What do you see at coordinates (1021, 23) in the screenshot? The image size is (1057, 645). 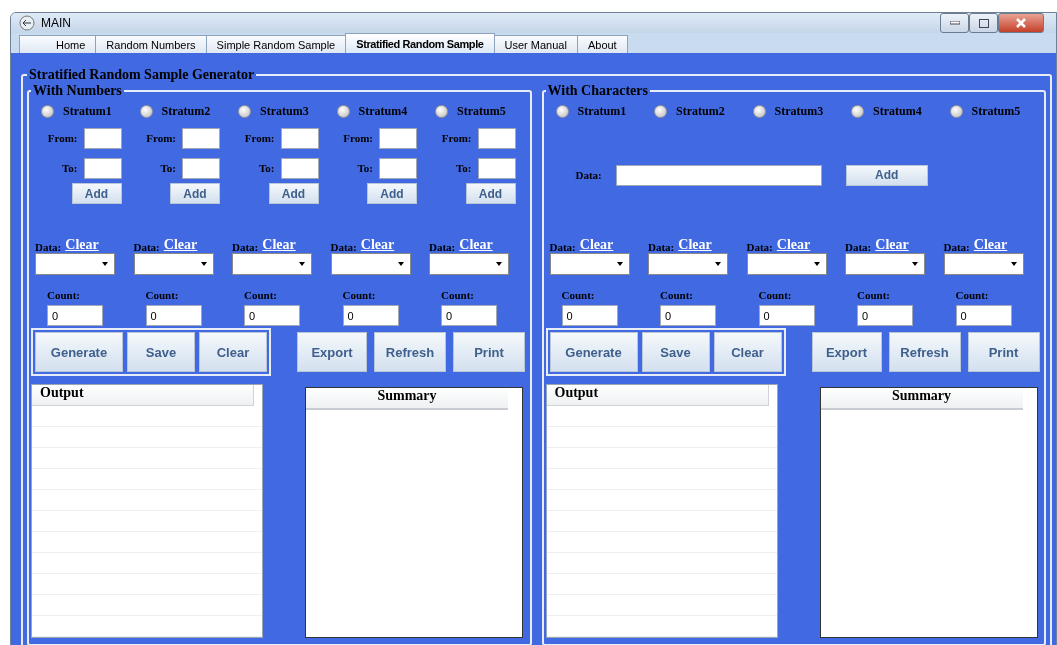 I see `close-button` at bounding box center [1021, 23].